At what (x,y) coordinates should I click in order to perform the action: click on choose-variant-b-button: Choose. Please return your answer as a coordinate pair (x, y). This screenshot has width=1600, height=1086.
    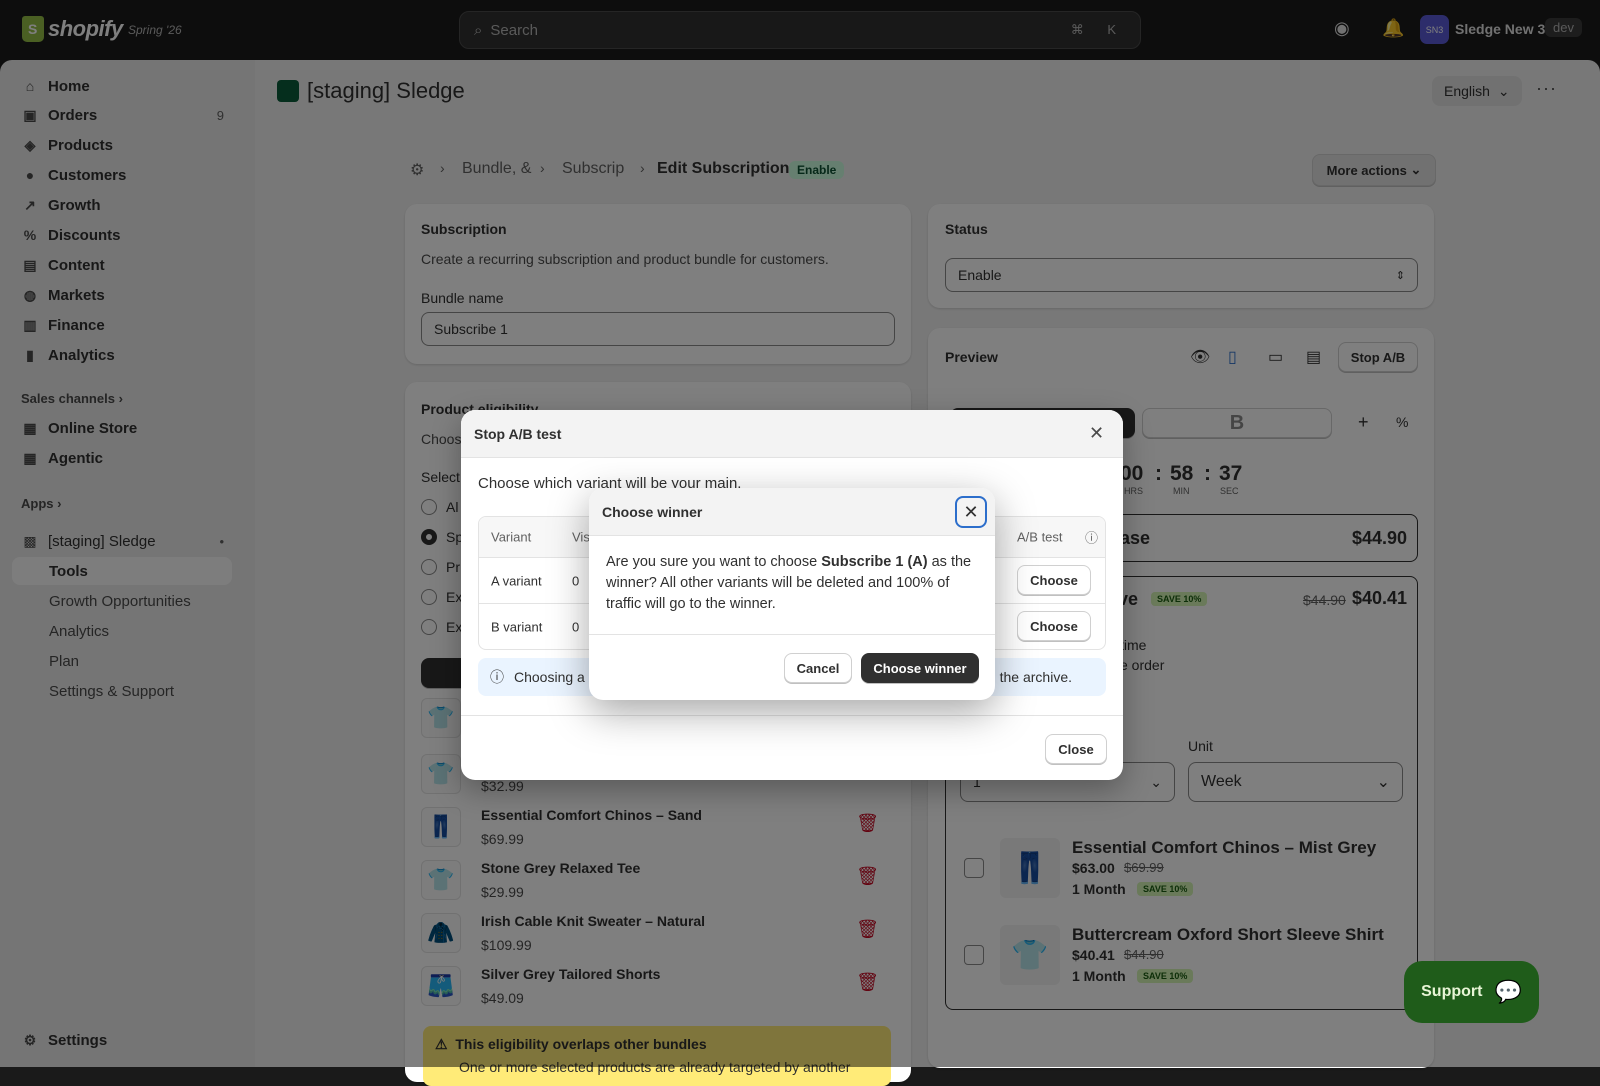
    Looking at the image, I should click on (1054, 626).